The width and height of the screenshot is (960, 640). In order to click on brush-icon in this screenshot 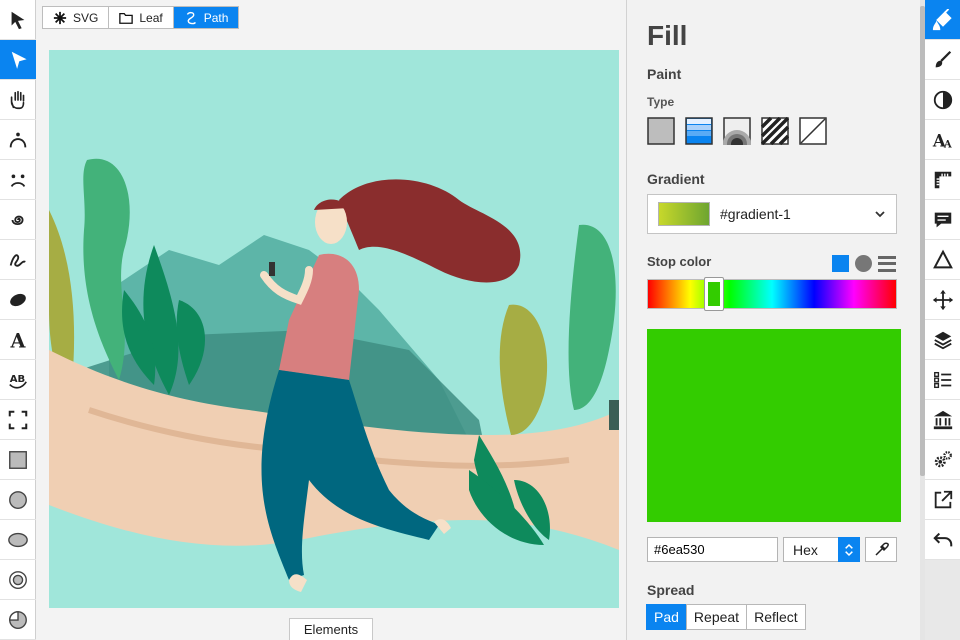, I will do `click(943, 58)`.